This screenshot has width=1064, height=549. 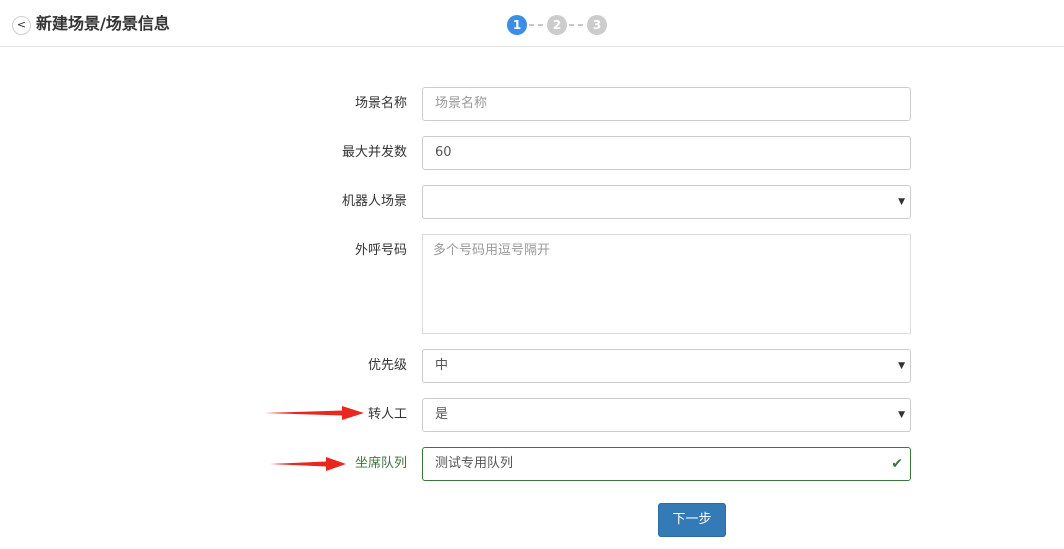 What do you see at coordinates (442, 365) in the screenshot?
I see `priority-value: 中` at bounding box center [442, 365].